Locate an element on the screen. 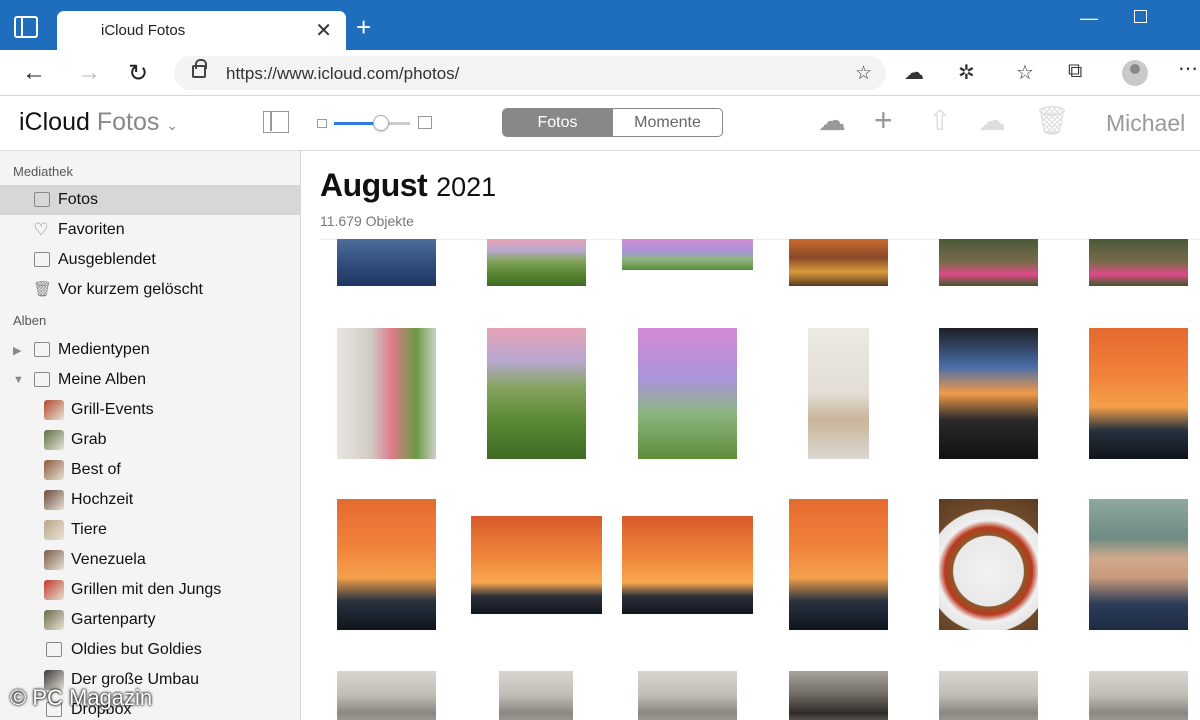 This screenshot has width=1200, height=720. sidebar-item-ausgeblendet: Ausgeblendet is located at coordinates (150, 260).